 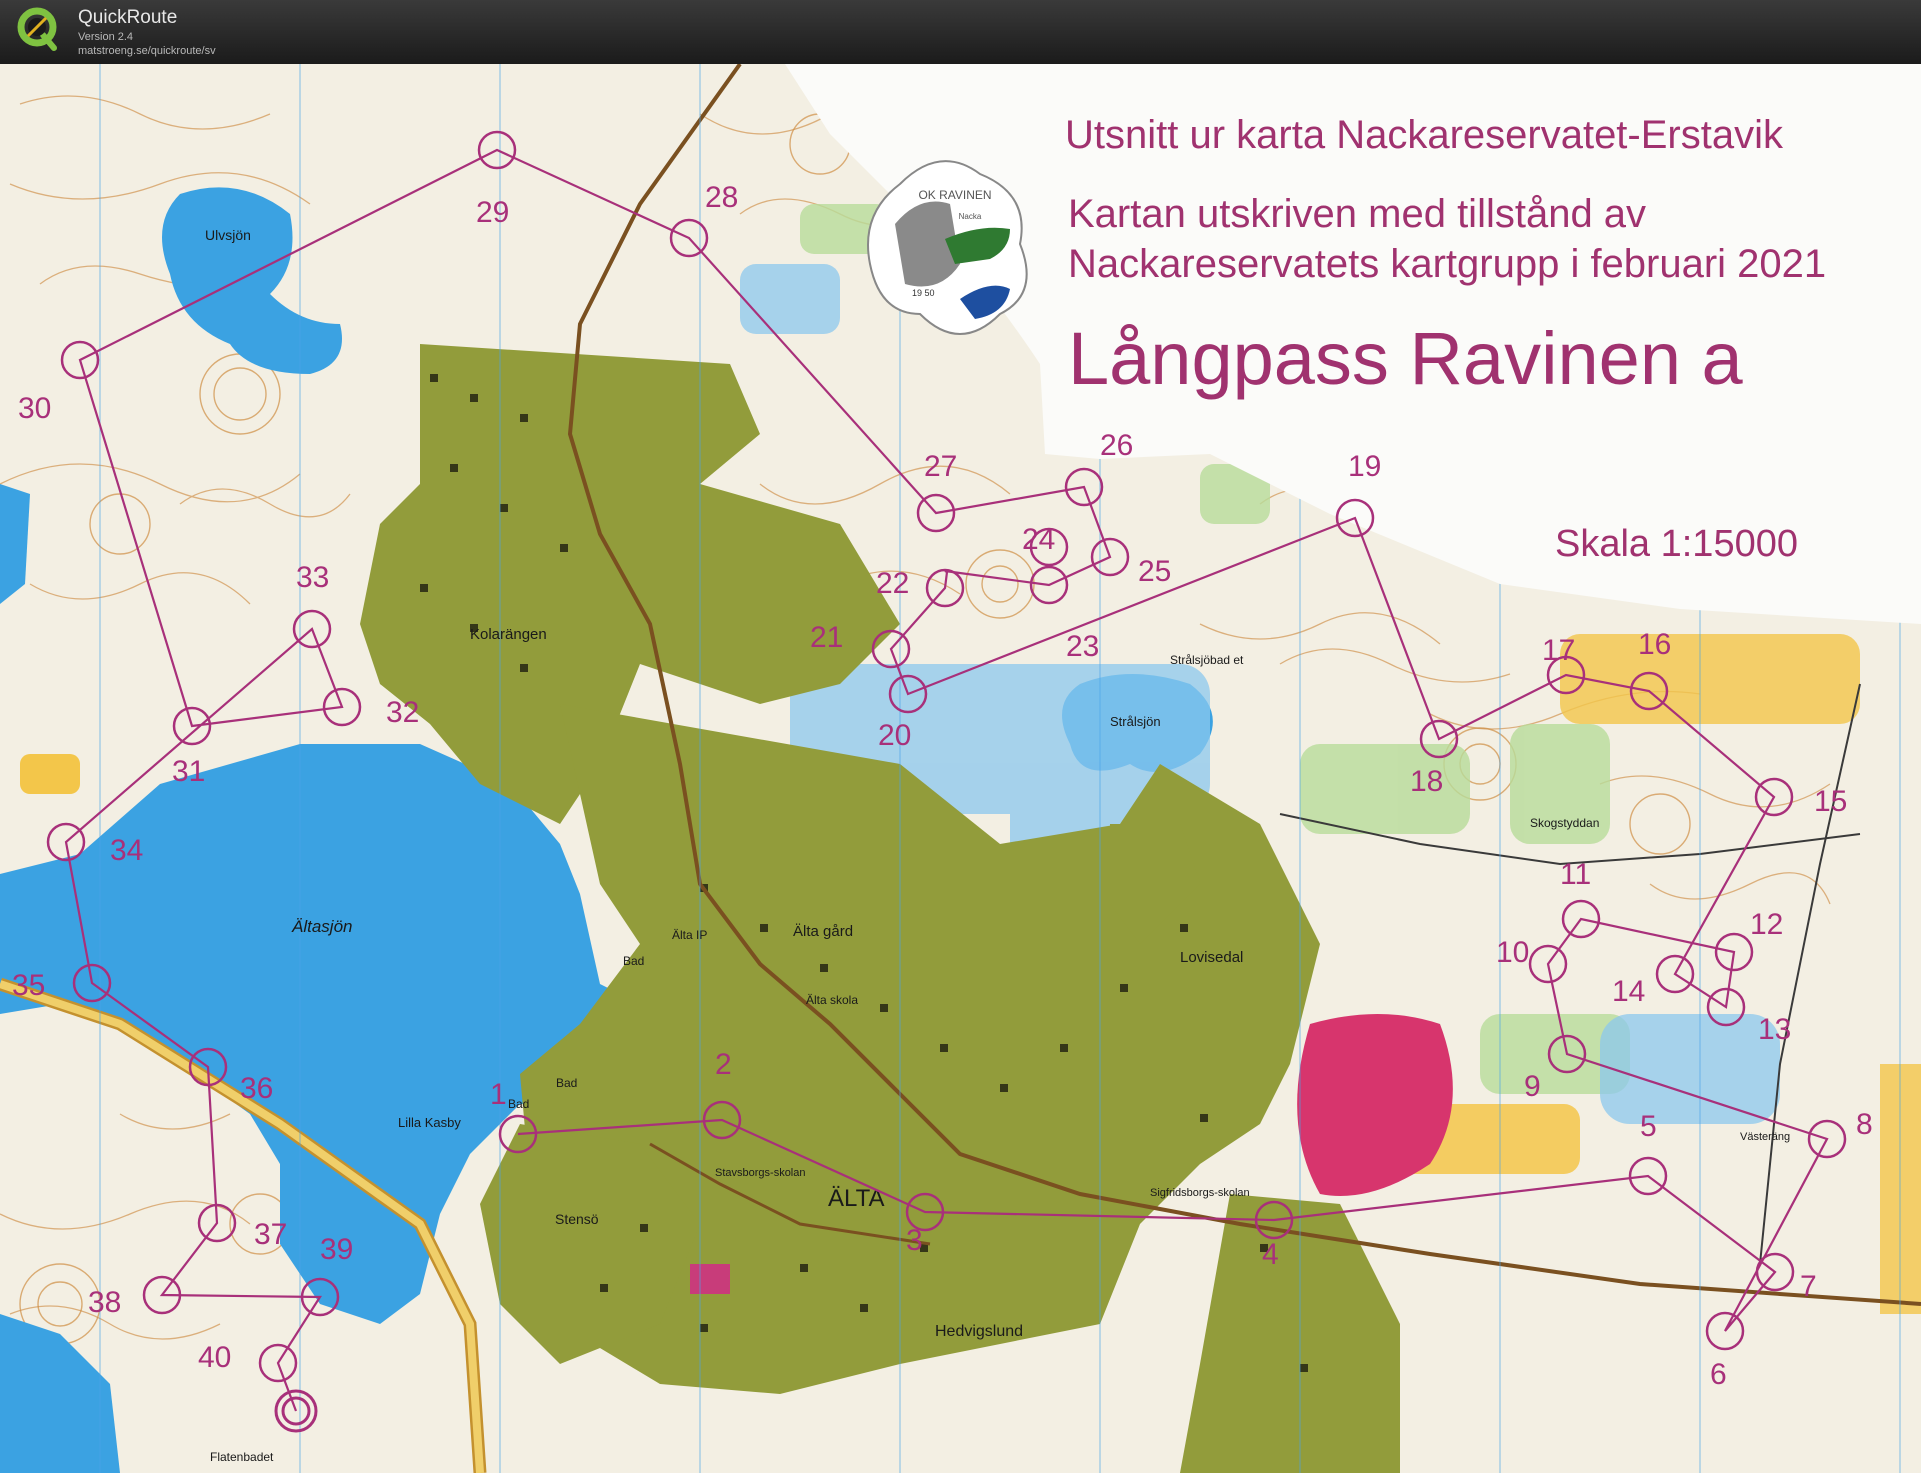 What do you see at coordinates (518, 1104) in the screenshot?
I see `place-bad-2: Bad` at bounding box center [518, 1104].